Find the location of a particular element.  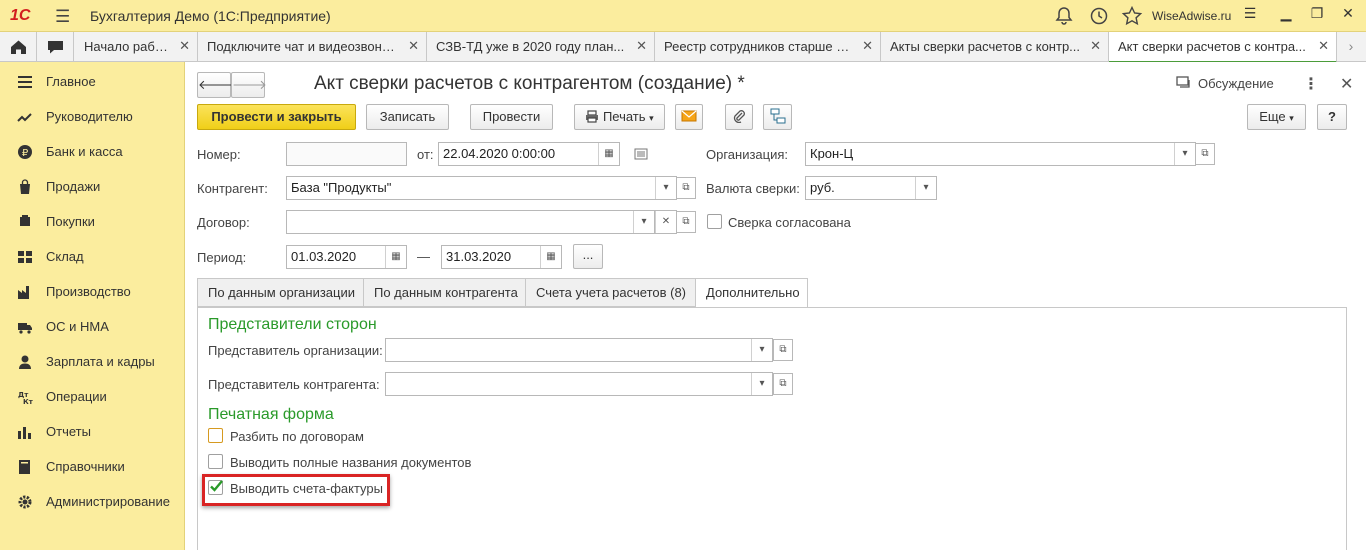

restore-icon: ❐ is located at coordinates (1317, 13).